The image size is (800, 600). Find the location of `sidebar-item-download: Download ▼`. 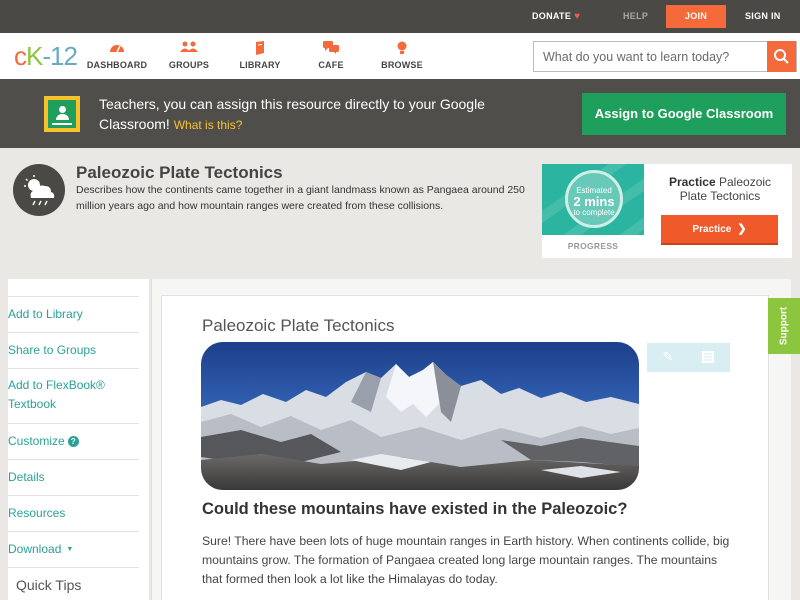

sidebar-item-download: Download ▼ is located at coordinates (73, 545).